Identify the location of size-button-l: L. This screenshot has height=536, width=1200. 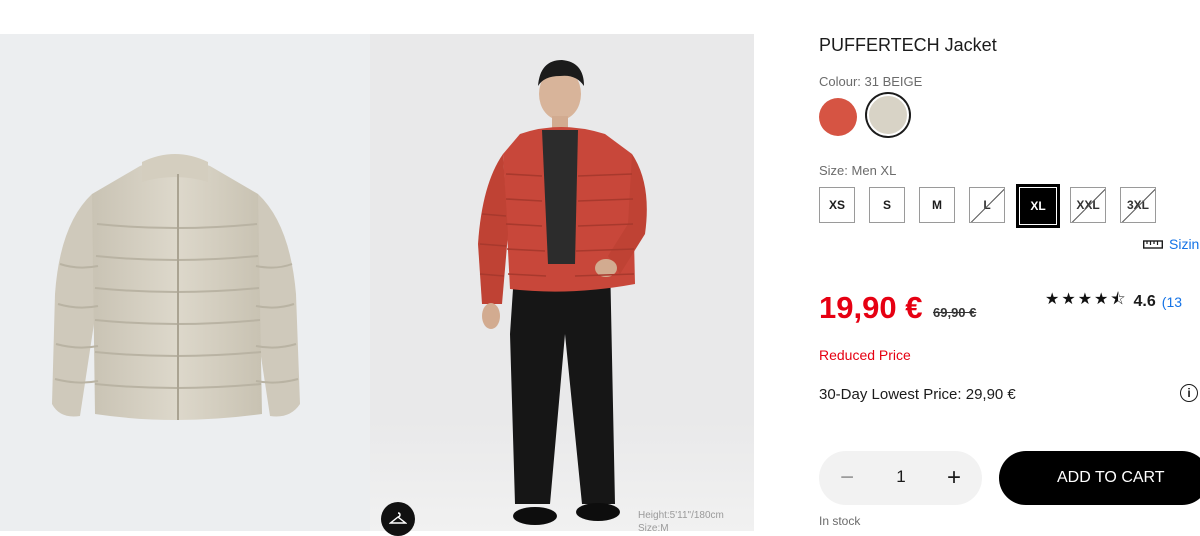
(987, 205).